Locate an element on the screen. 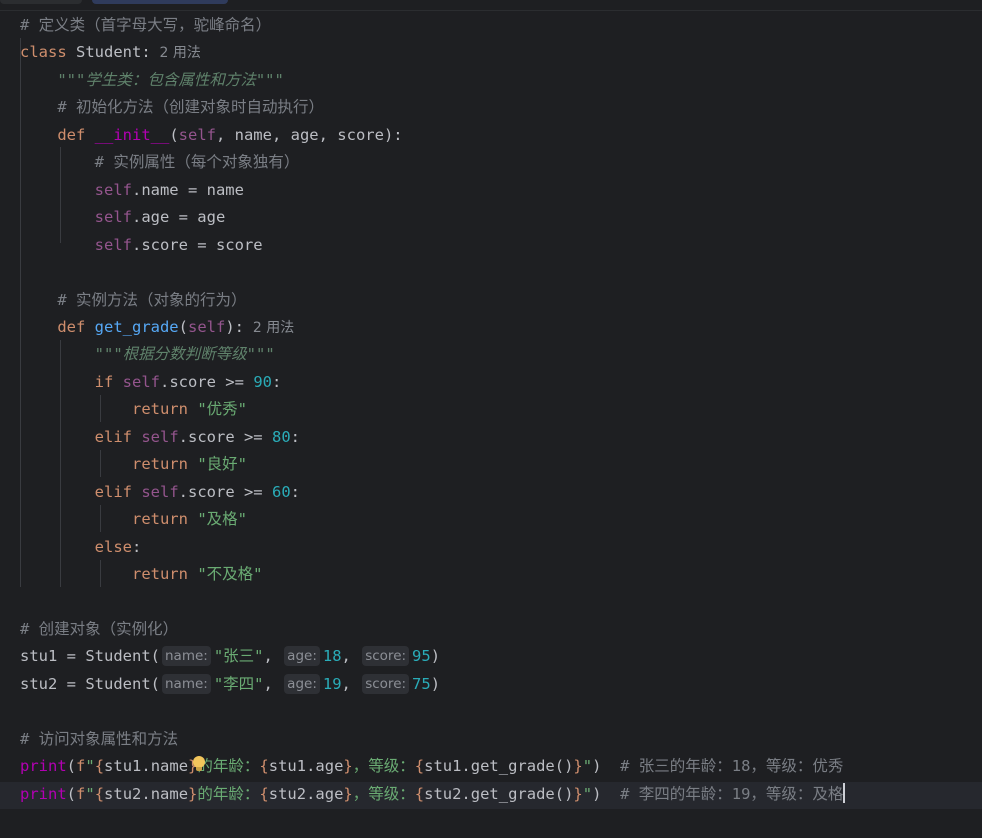 This screenshot has height=838, width=982. code-line: return "不及格" is located at coordinates (141, 574).